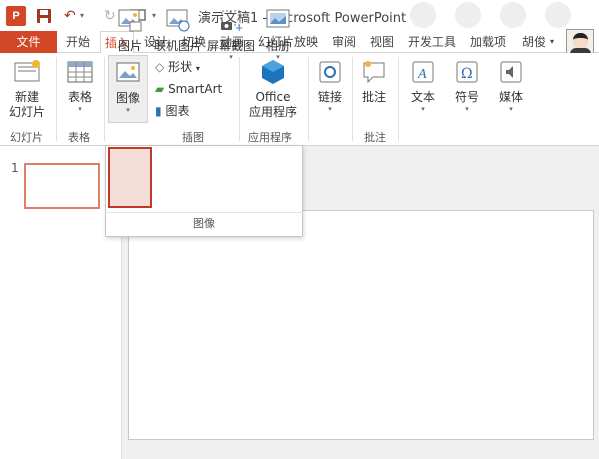  What do you see at coordinates (28, 42) in the screenshot?
I see `tab-file: 文件` at bounding box center [28, 42].